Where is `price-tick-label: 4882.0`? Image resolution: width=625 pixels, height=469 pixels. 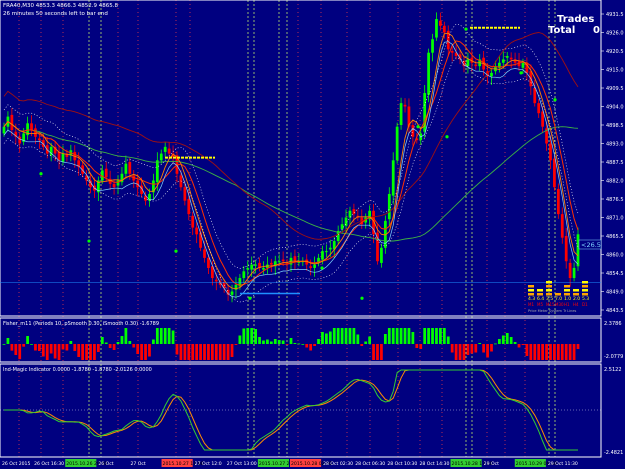
price-tick-label: 4882.0 is located at coordinates (615, 182).